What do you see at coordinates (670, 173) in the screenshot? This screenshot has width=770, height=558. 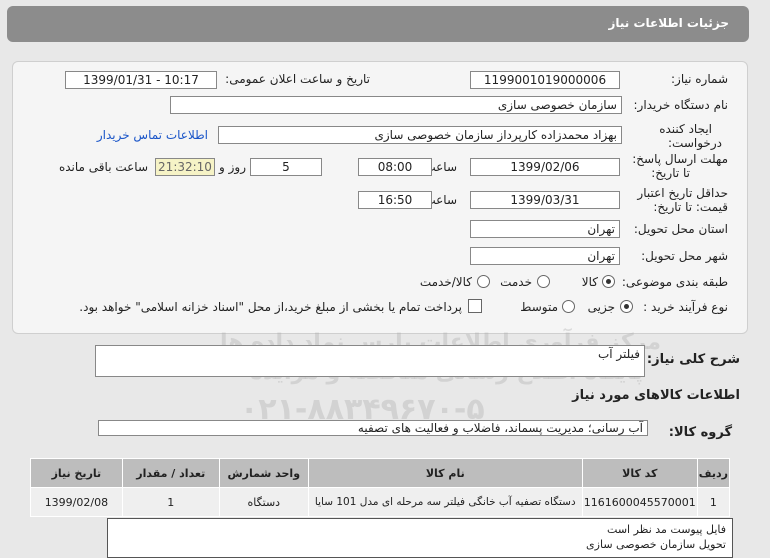 I see `deadline-label-2: تا تاریخ:` at bounding box center [670, 173].